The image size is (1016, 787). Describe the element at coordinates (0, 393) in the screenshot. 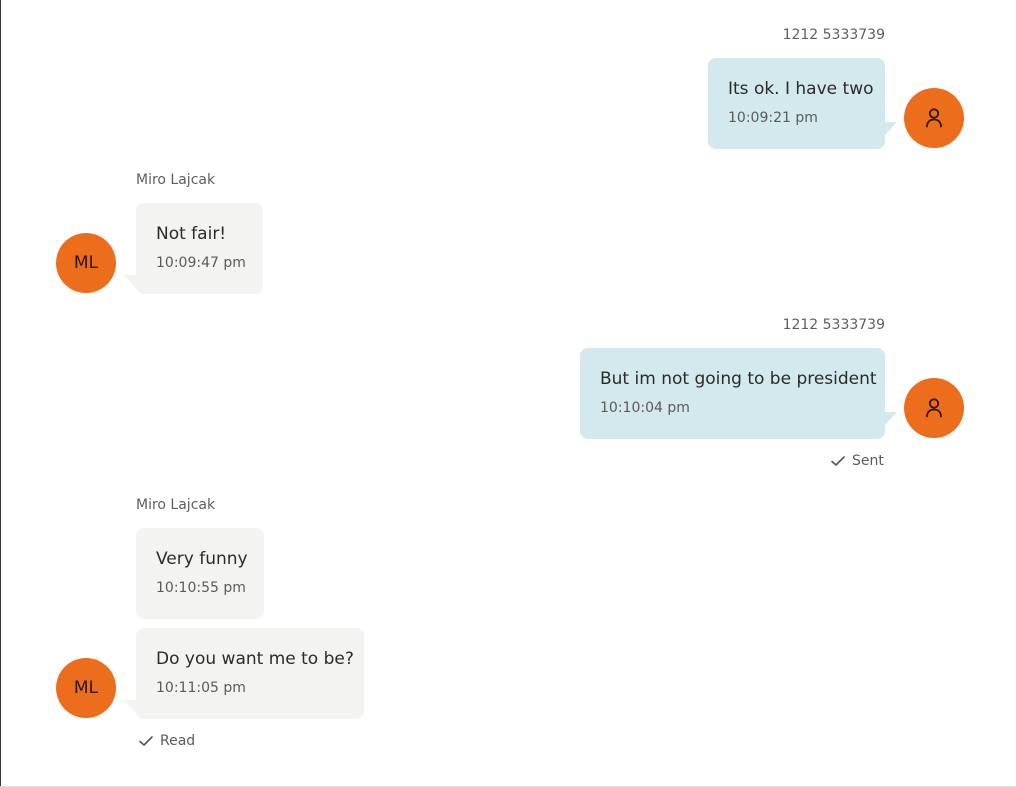

I see `window-edge` at that location.